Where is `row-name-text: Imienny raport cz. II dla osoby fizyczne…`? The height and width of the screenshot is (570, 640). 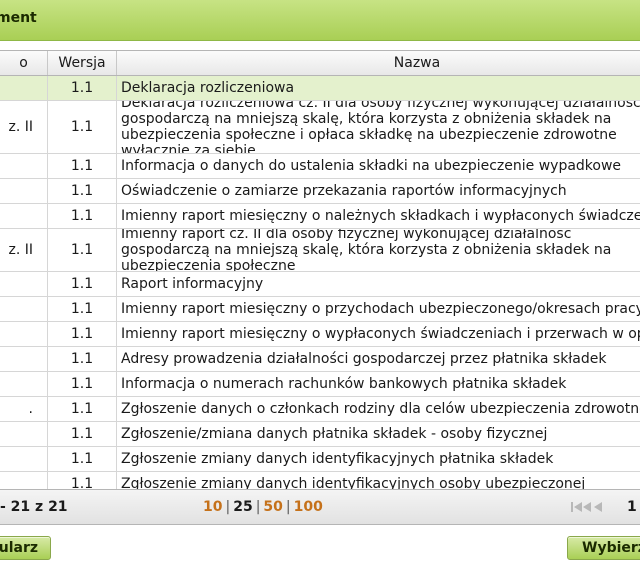 row-name-text: Imienny raport cz. II dla osoby fizyczne… is located at coordinates (366, 250).